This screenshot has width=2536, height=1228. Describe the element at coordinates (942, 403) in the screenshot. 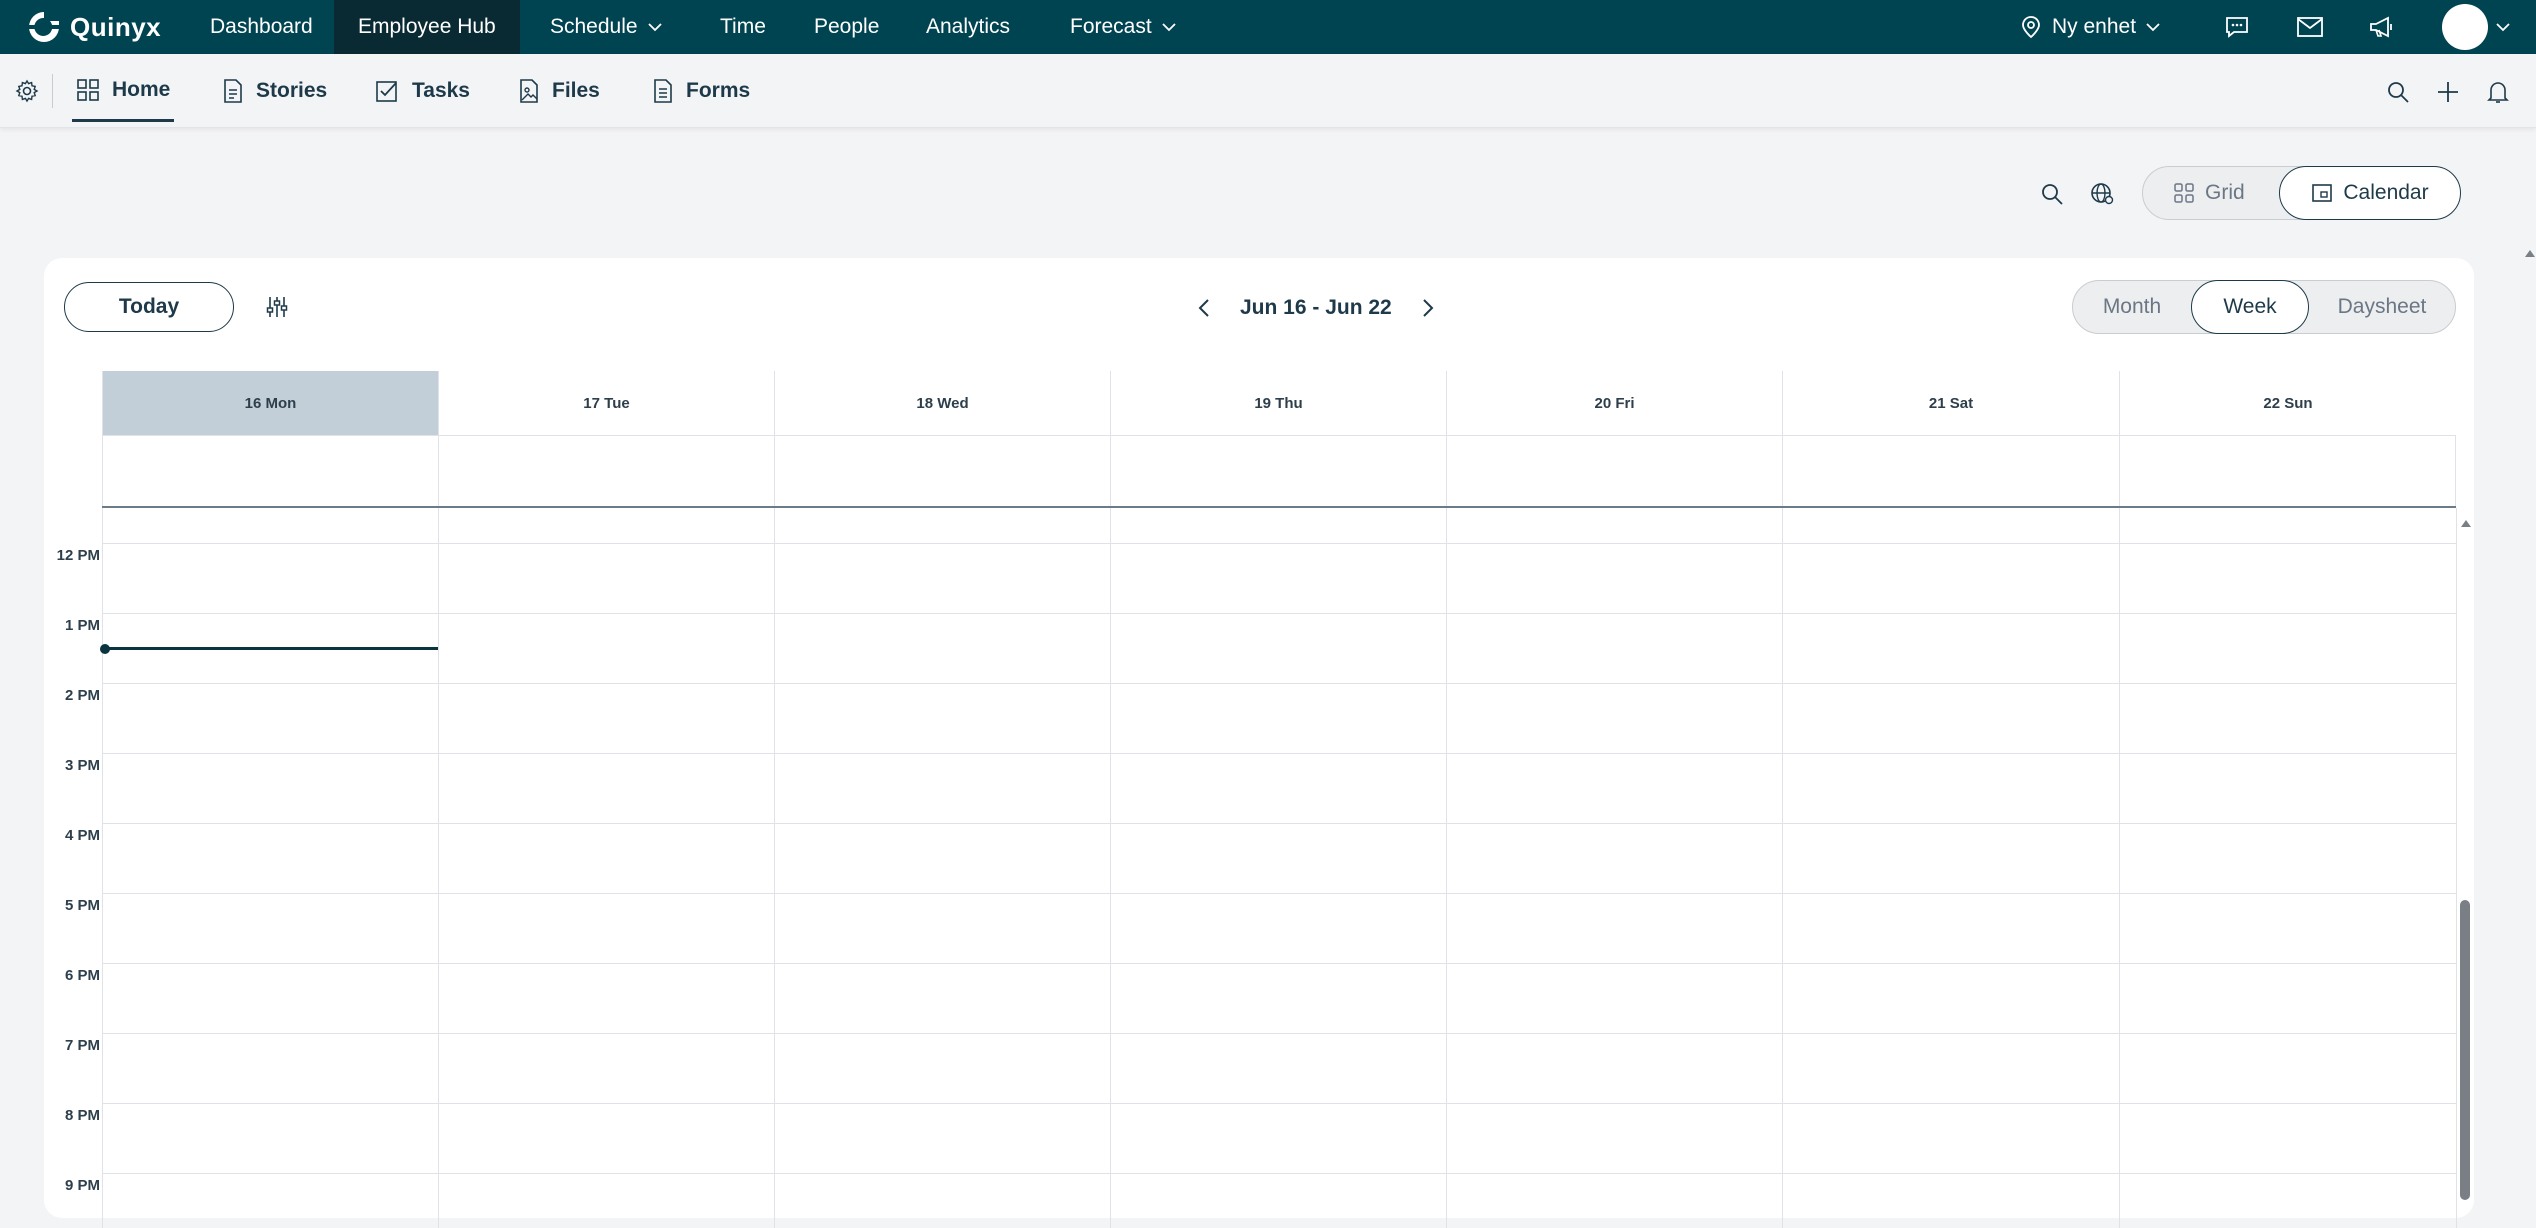

I see `day-header: 18 Wed` at that location.